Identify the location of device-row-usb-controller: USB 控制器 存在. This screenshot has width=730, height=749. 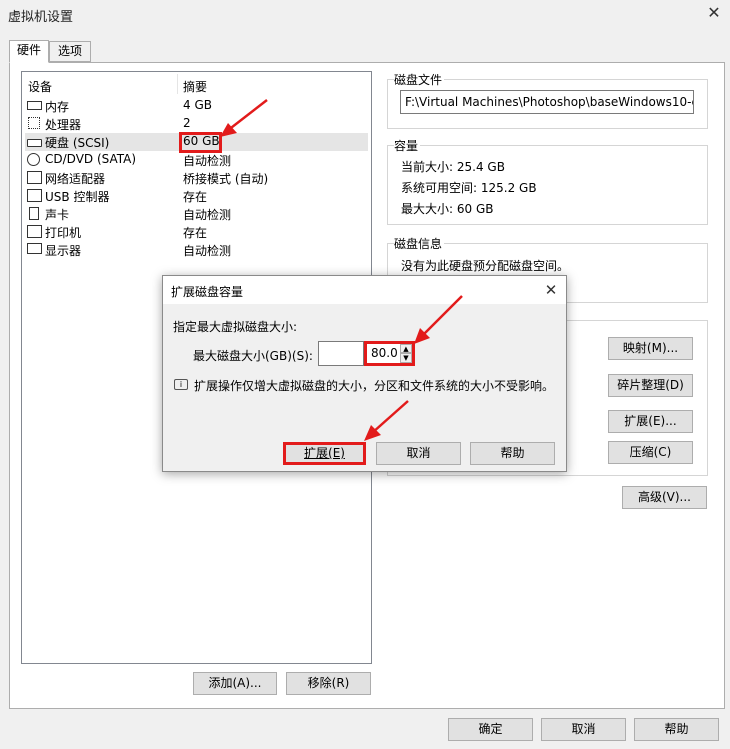
(196, 196).